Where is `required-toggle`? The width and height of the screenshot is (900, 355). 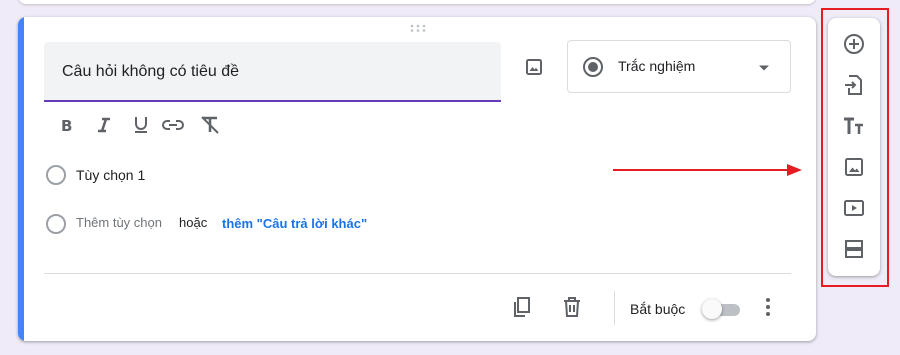
required-toggle is located at coordinates (722, 309).